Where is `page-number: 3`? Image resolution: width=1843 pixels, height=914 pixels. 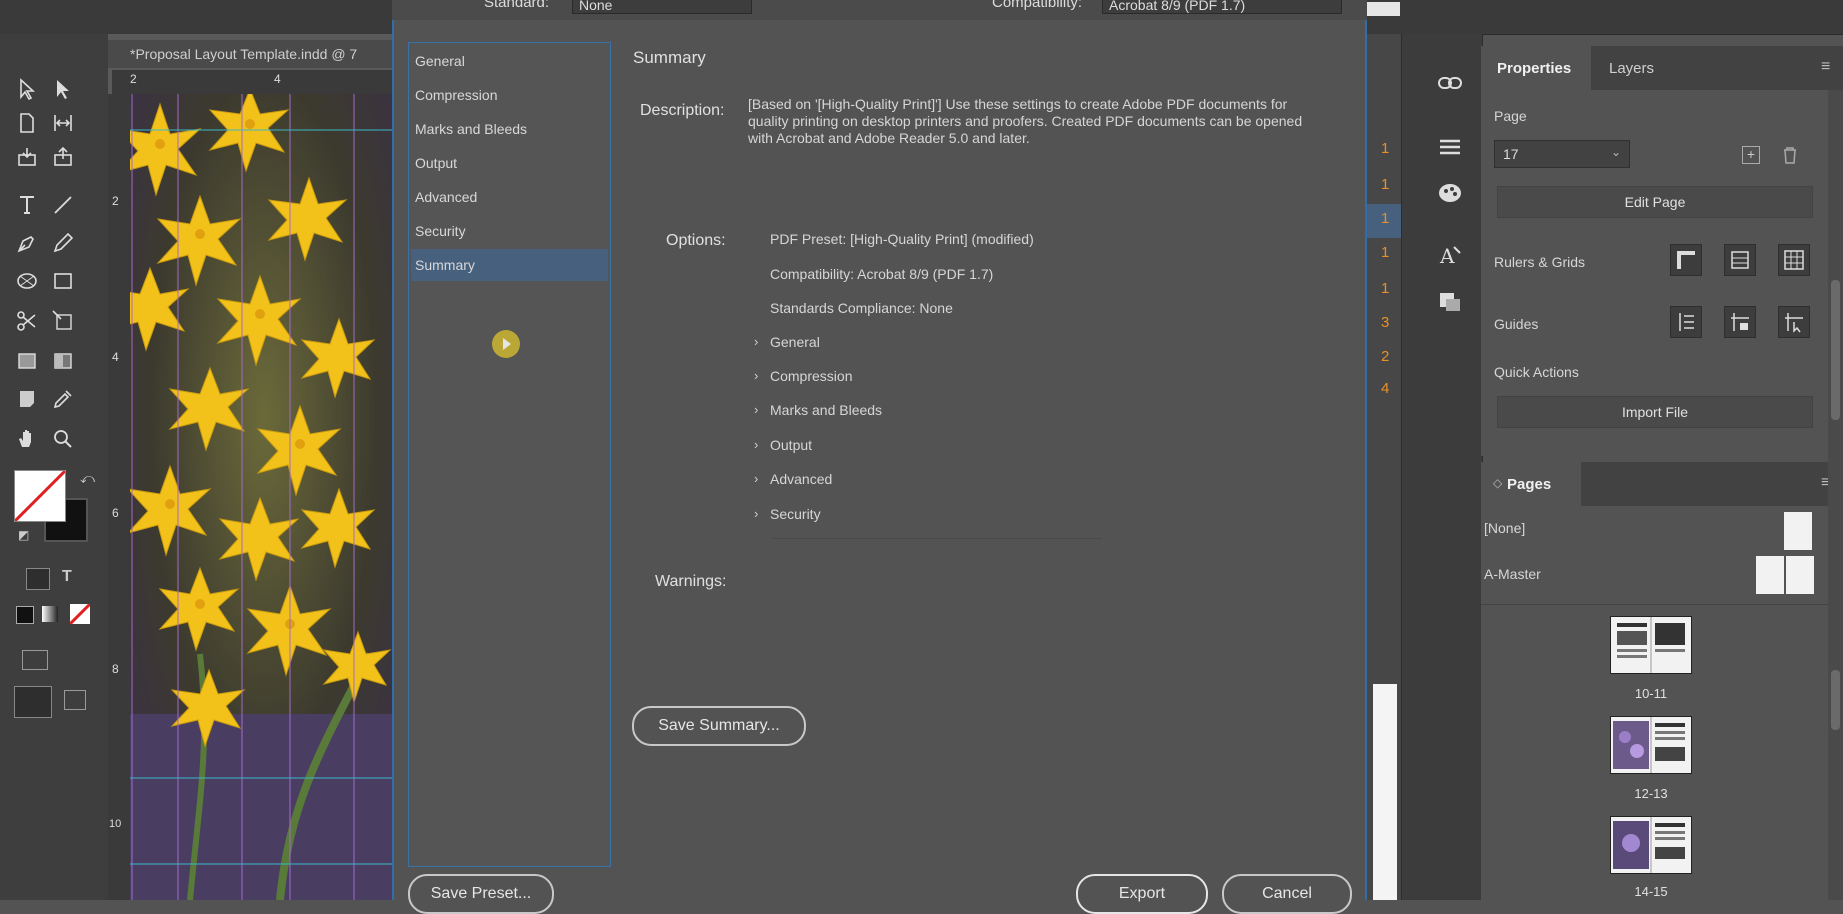 page-number: 3 is located at coordinates (1385, 322).